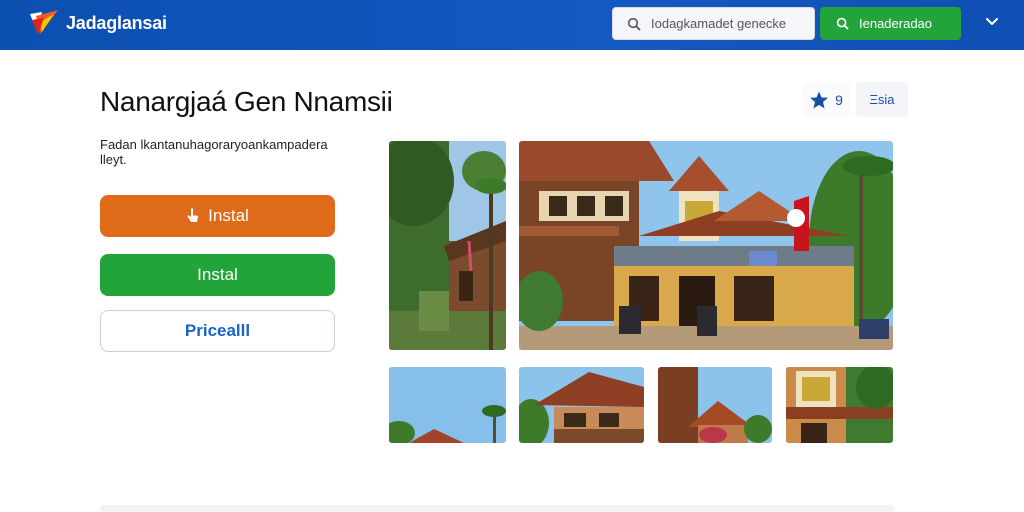 This screenshot has width=1024, height=512. I want to click on app-title: Nanargjaá Gen Nnamsii, so click(246, 101).